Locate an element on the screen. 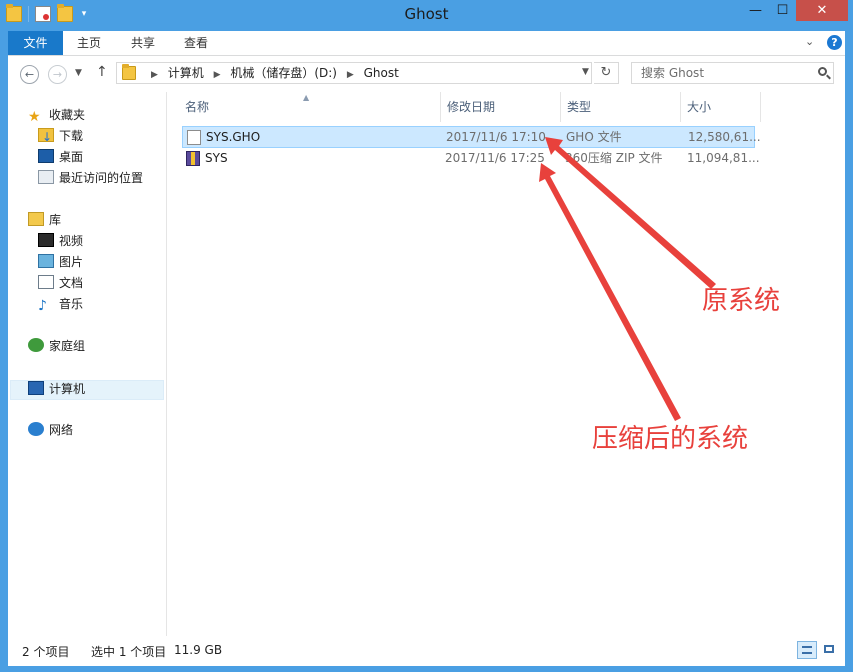  nav-label: 计算机 is located at coordinates (67, 389).